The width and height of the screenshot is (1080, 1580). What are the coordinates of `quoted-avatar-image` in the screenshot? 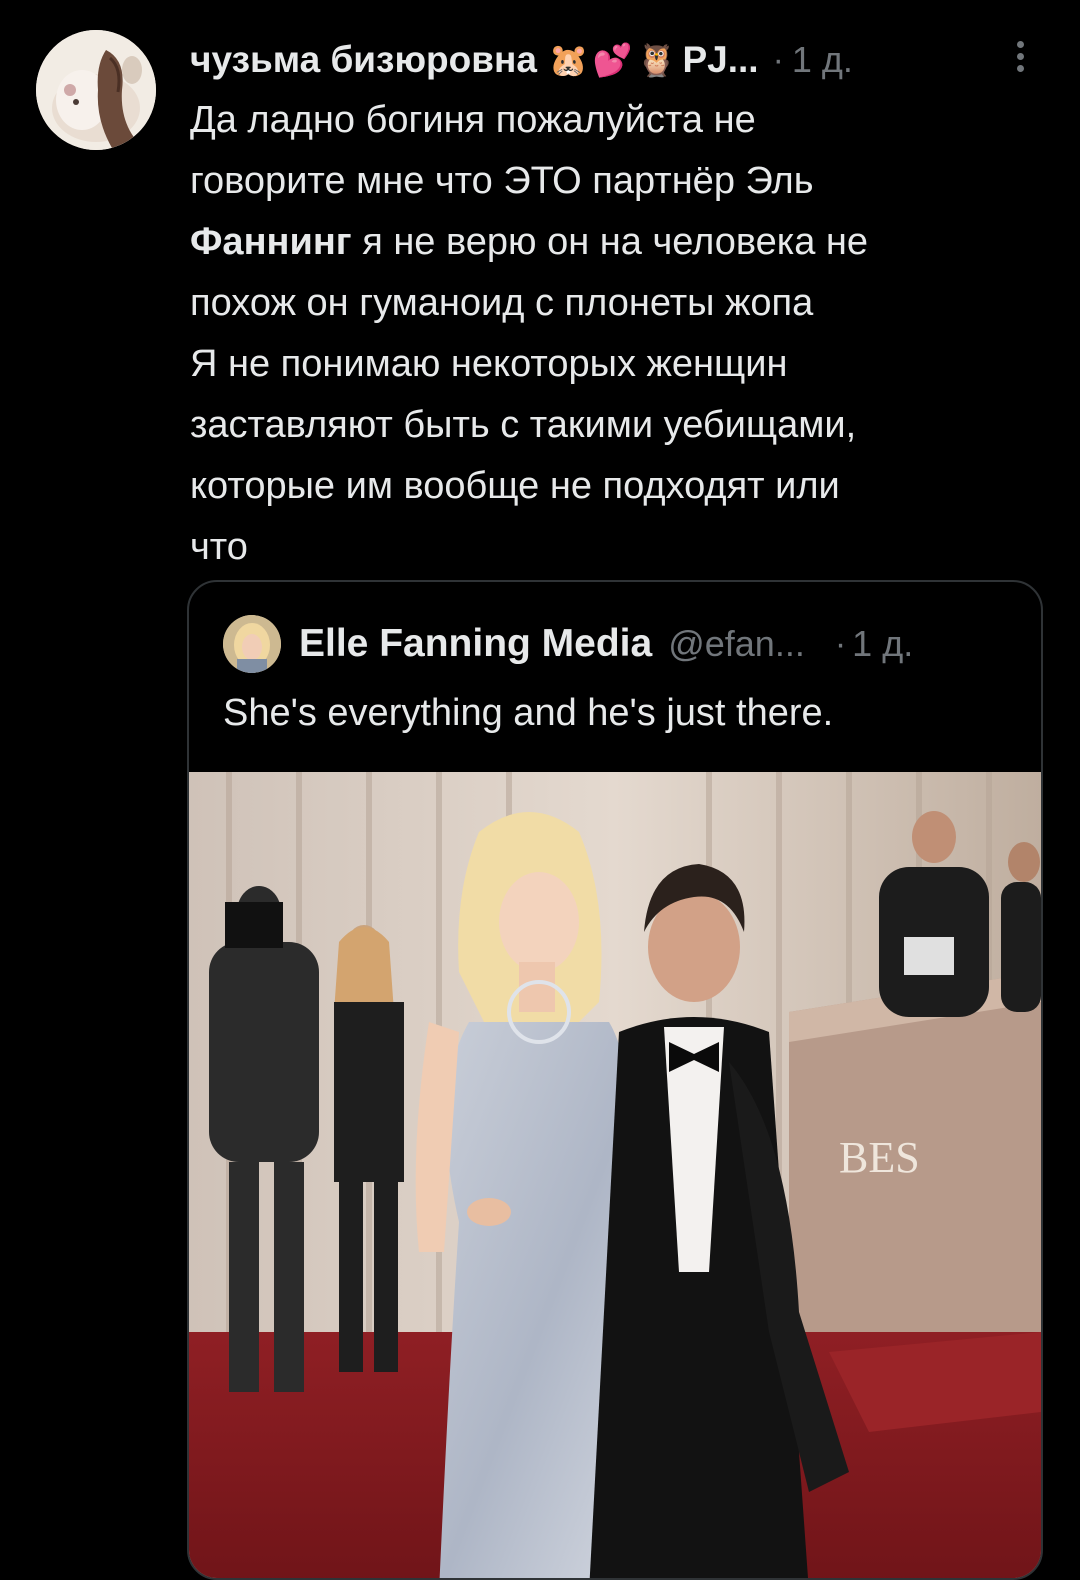 It's located at (252, 644).